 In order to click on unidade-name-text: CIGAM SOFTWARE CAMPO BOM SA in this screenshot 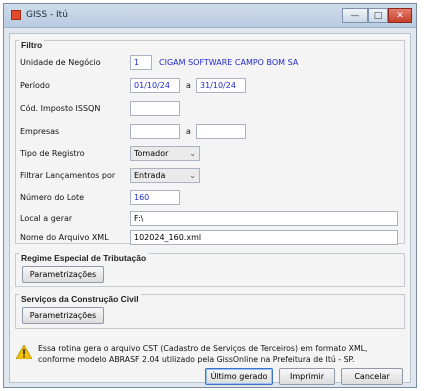, I will do `click(229, 62)`.